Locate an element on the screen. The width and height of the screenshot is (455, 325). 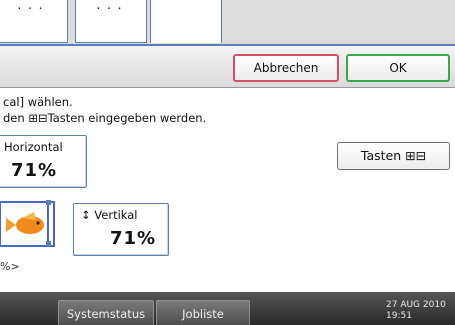
vertical-value: 71% is located at coordinates (133, 238).